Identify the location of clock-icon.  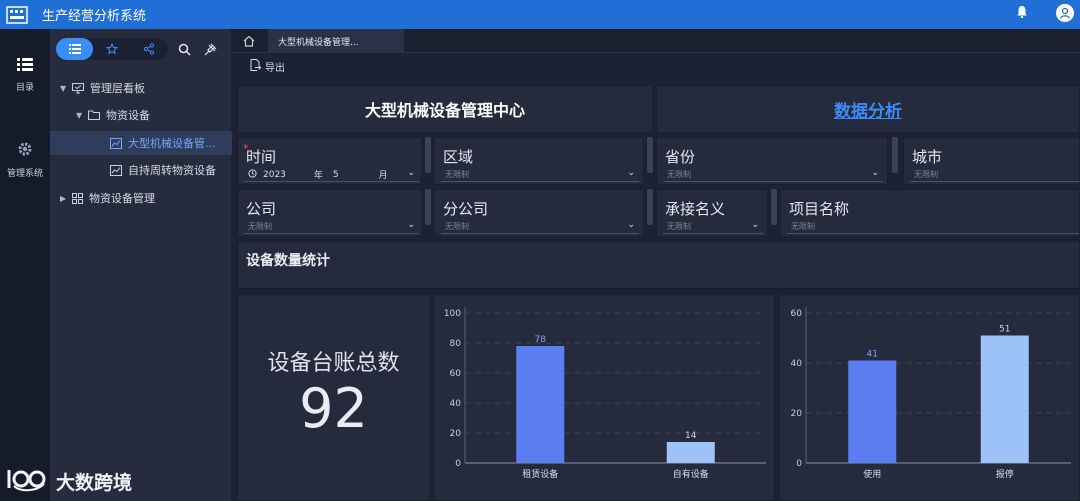
(252, 174).